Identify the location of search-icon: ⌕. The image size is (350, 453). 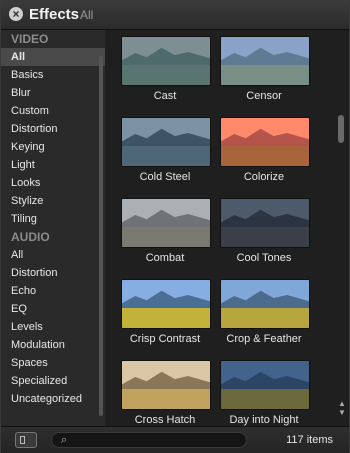
(64, 440).